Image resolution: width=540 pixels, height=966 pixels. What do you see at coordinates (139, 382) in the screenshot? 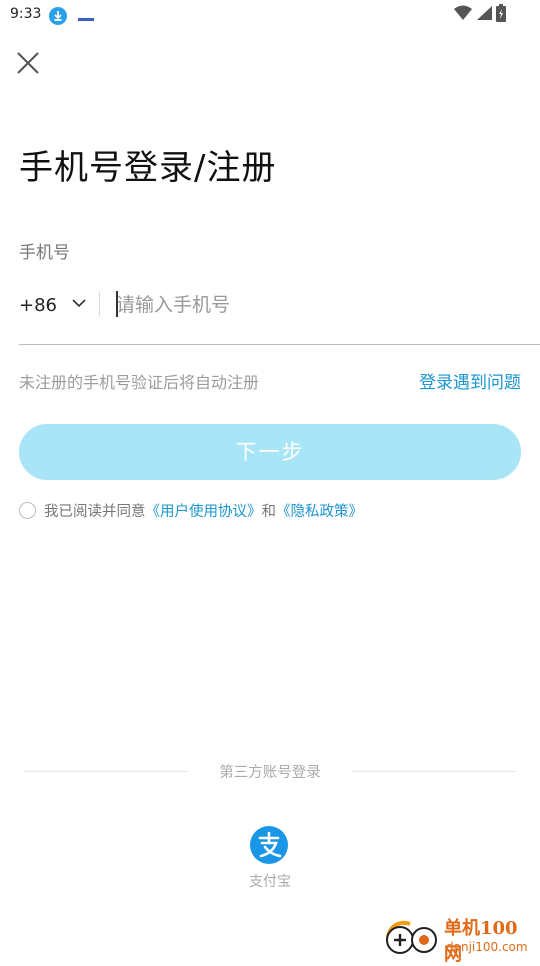
I see `register-hint: 未注册的手机号验证后将自动注册` at bounding box center [139, 382].